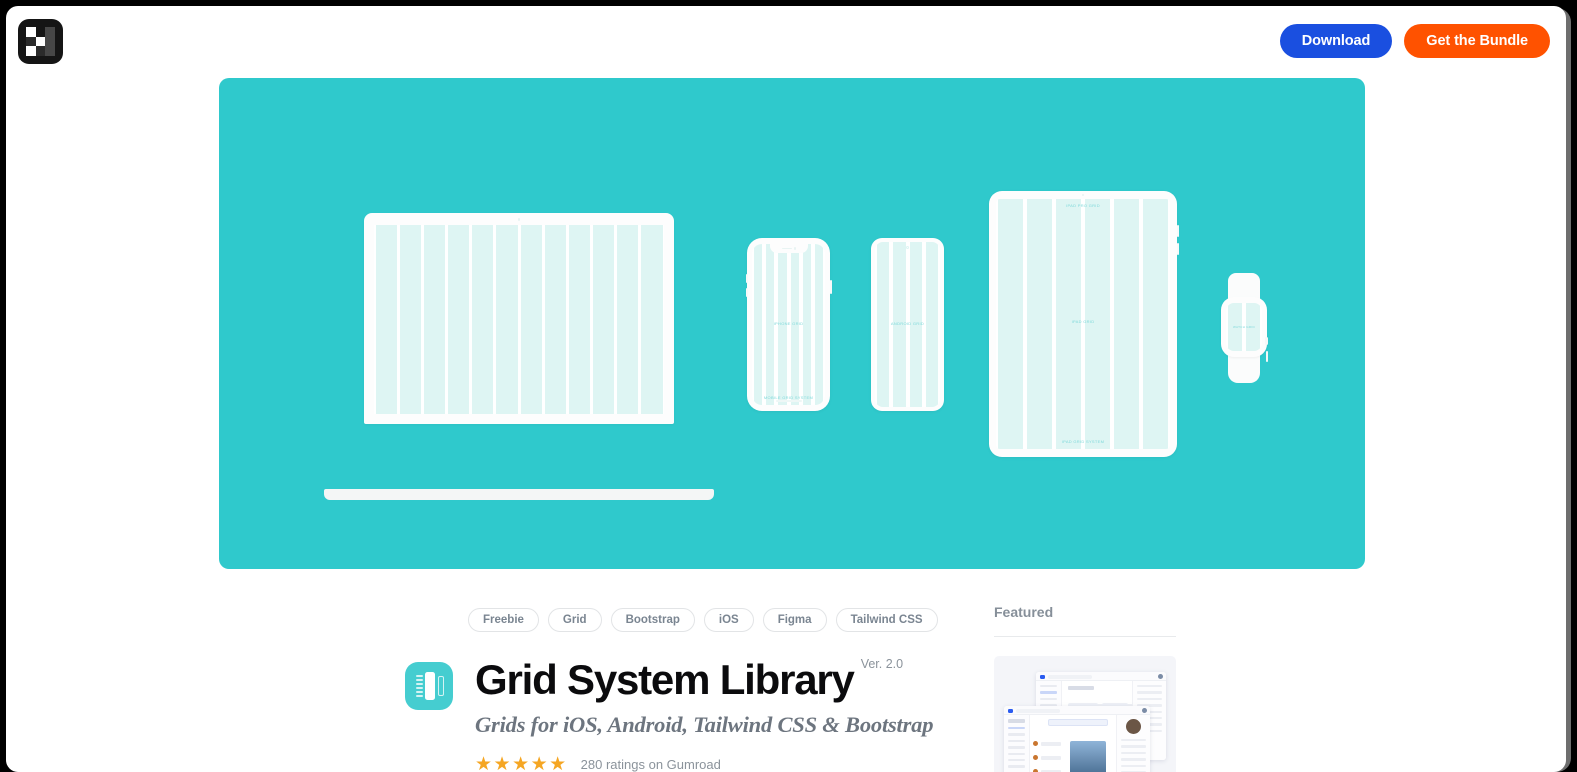 This screenshot has width=1577, height=772. What do you see at coordinates (746, 278) in the screenshot?
I see `iphone-volume-up-button` at bounding box center [746, 278].